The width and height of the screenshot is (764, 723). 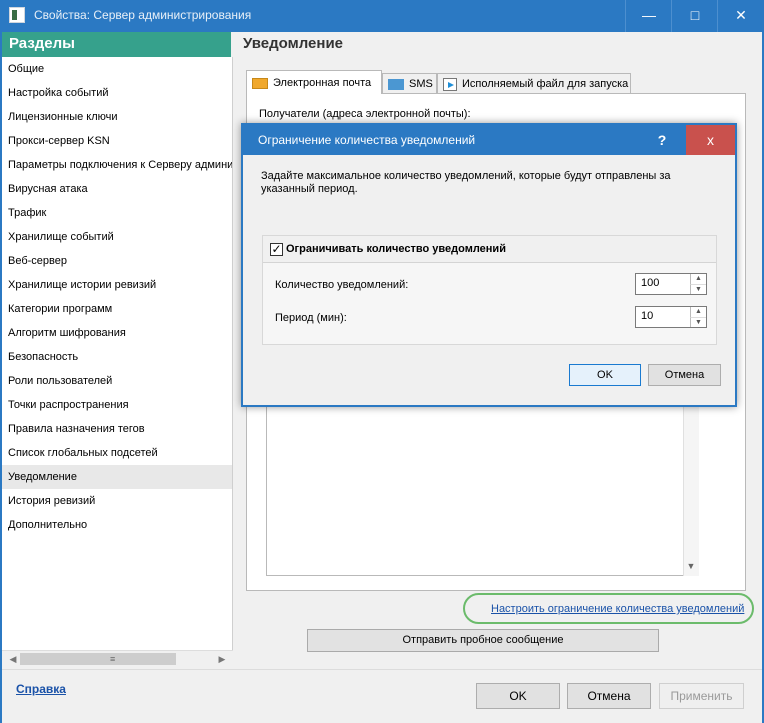 I want to click on minimize-icon: —, so click(x=649, y=15).